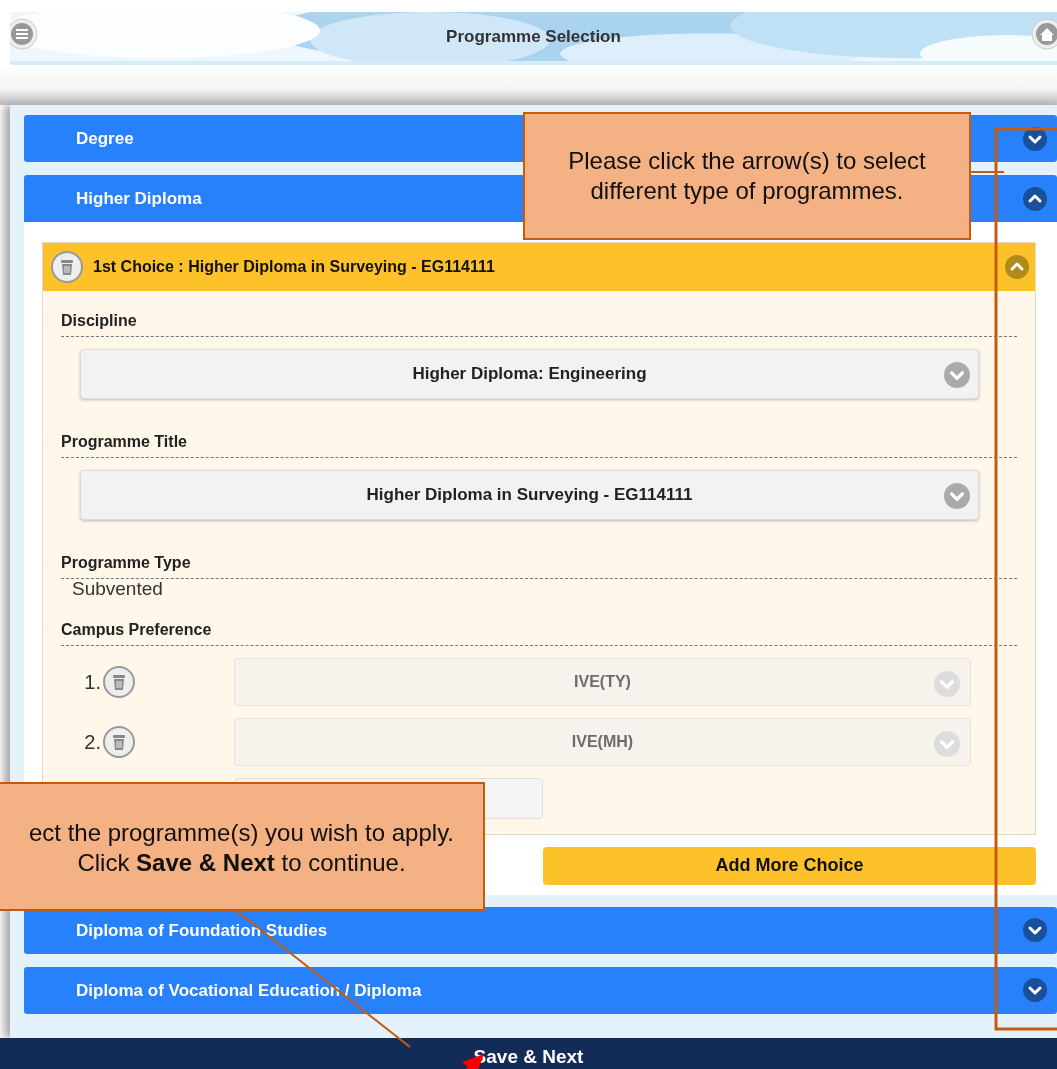 This screenshot has height=1069, width=1057. Describe the element at coordinates (242, 846) in the screenshot. I see `callout-tooltip: ect the programme(s) you wish to apply. Click Save & Next to continue.` at that location.